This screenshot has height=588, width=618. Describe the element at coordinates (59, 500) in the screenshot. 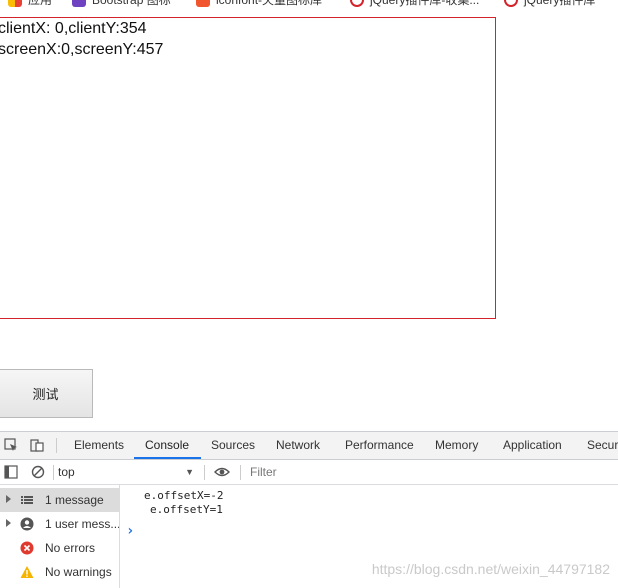

I see `sidebar-item-messages: 1 message` at that location.